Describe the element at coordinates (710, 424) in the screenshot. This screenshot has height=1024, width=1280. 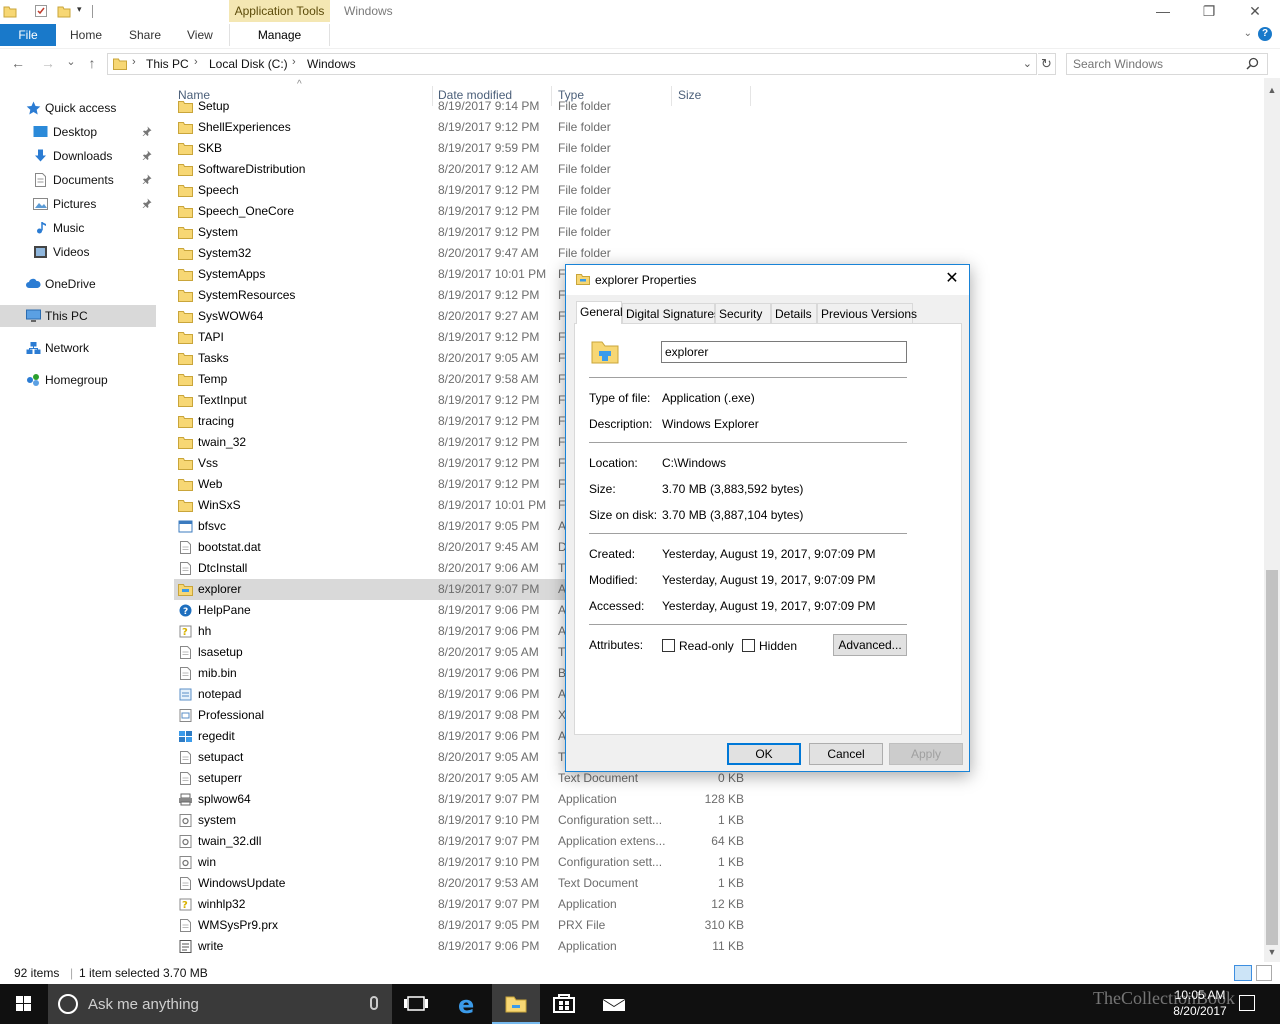
I see `description-value: Windows Explorer` at that location.